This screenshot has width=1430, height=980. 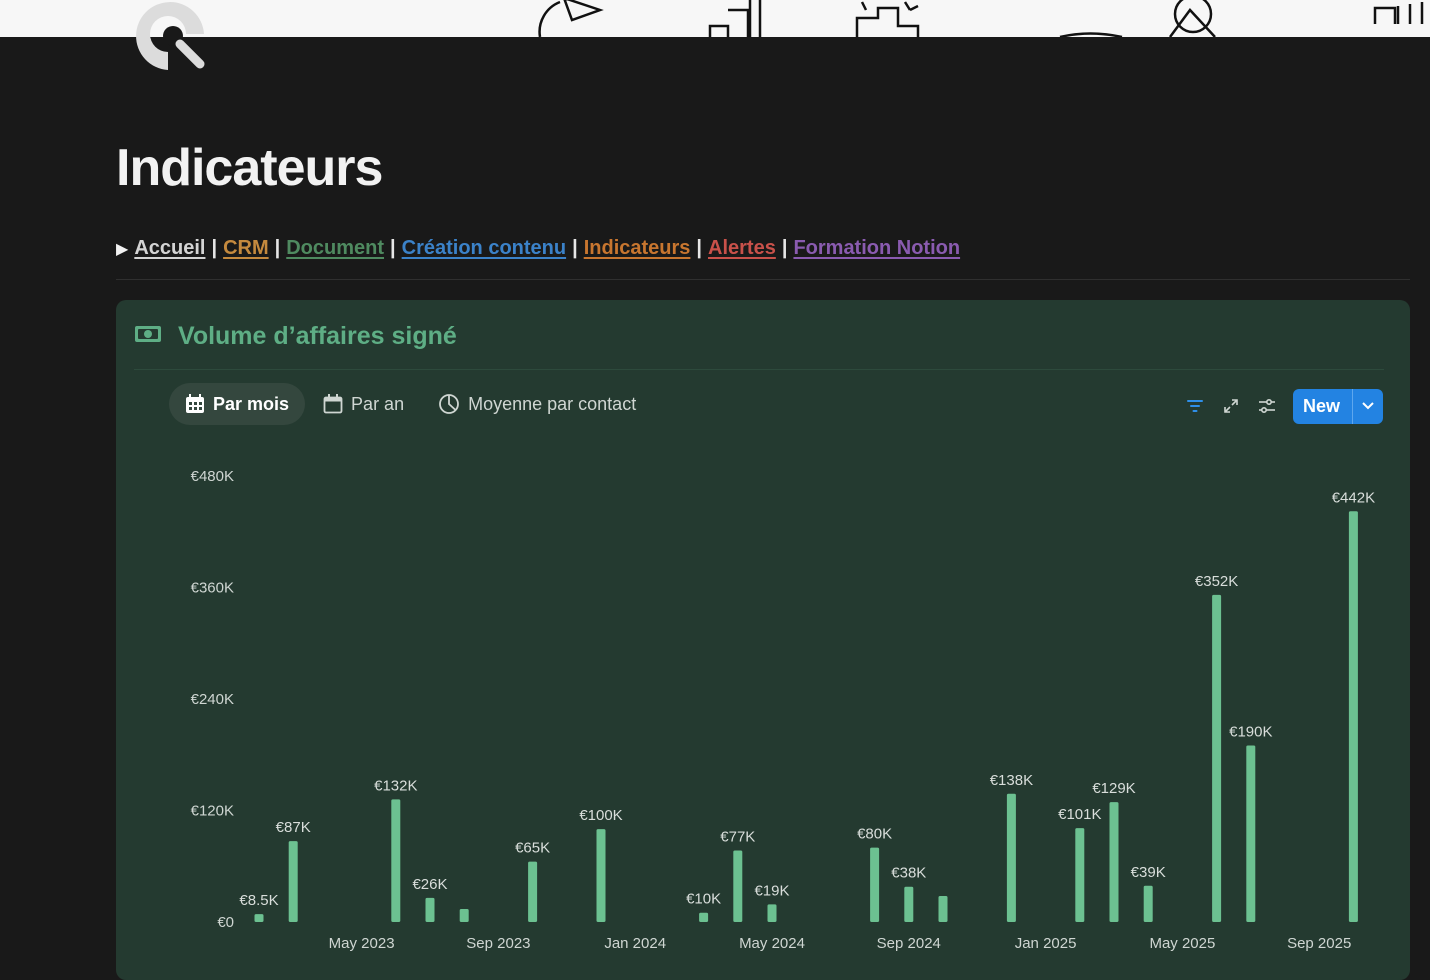 I want to click on bar-data-label: €190K, so click(x=1250, y=731).